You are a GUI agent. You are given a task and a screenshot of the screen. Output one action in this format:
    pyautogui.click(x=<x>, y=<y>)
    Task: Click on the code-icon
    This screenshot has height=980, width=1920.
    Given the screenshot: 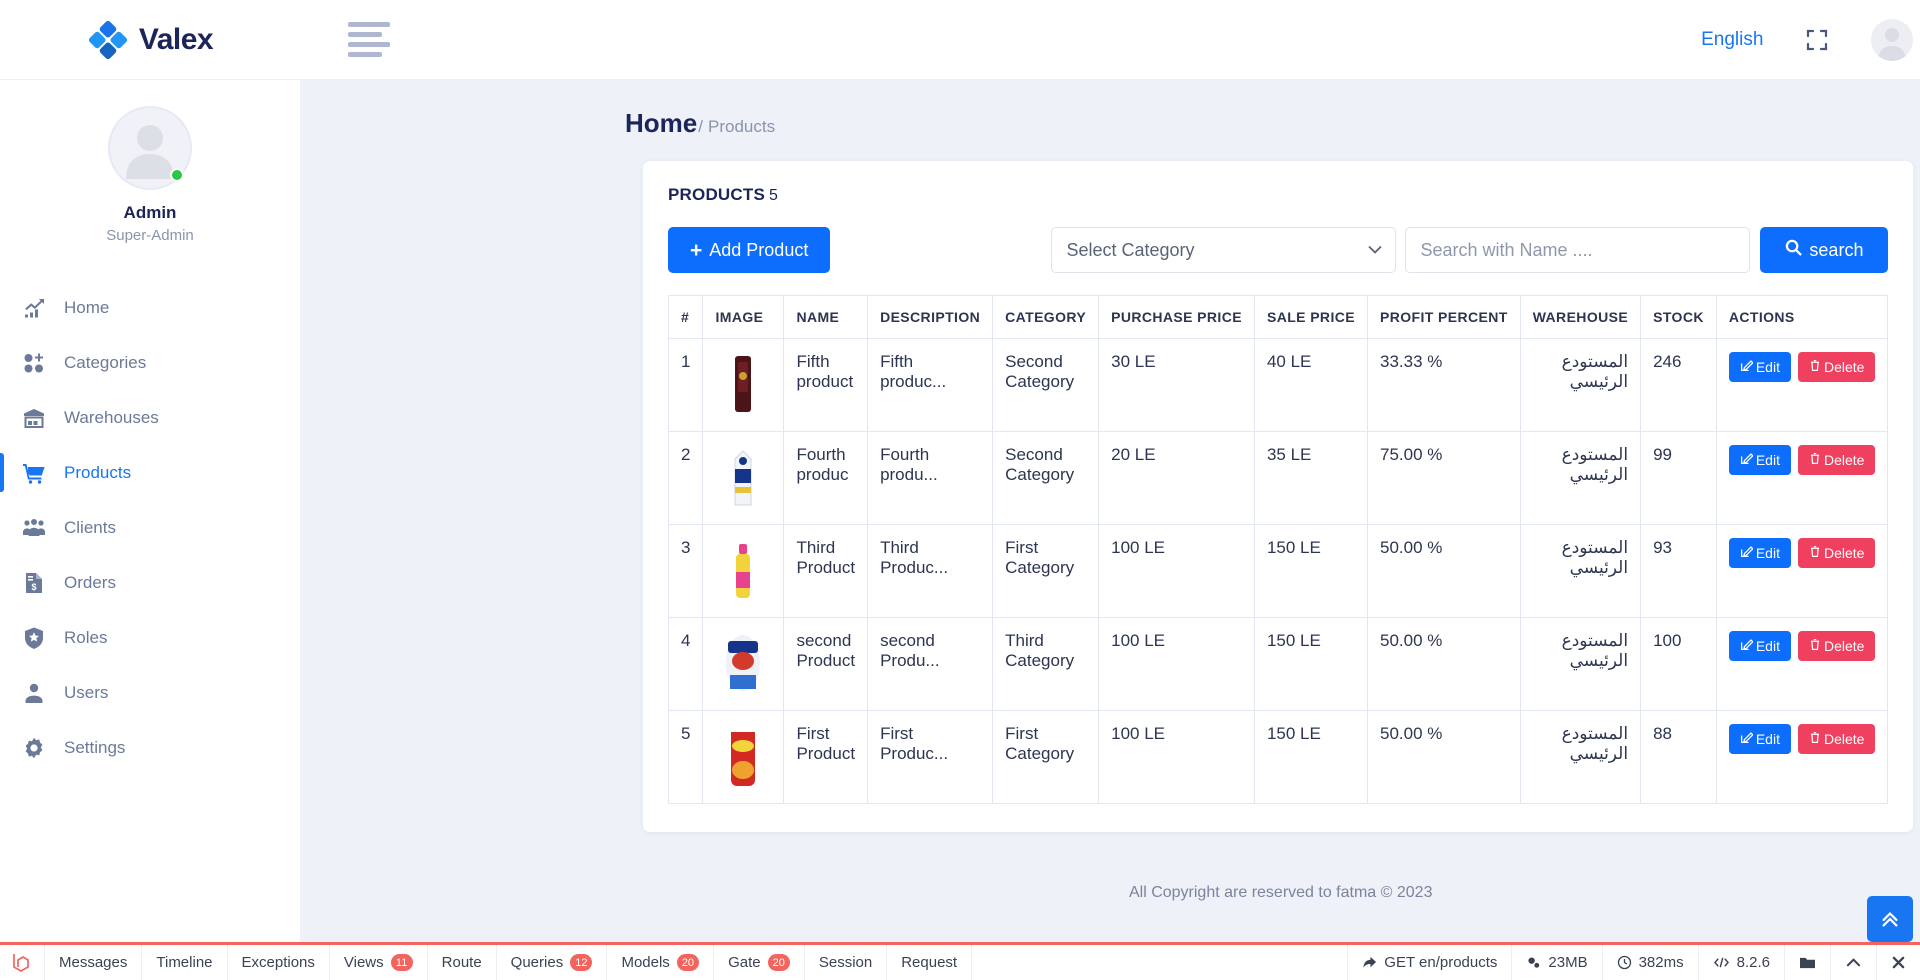 What is the action you would take?
    pyautogui.click(x=1721, y=962)
    